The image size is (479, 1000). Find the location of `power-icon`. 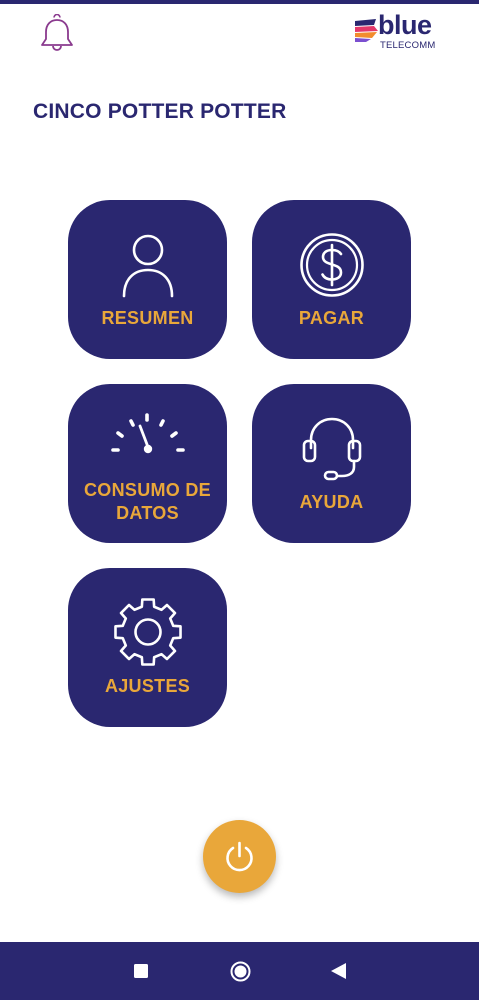

power-icon is located at coordinates (239, 856).